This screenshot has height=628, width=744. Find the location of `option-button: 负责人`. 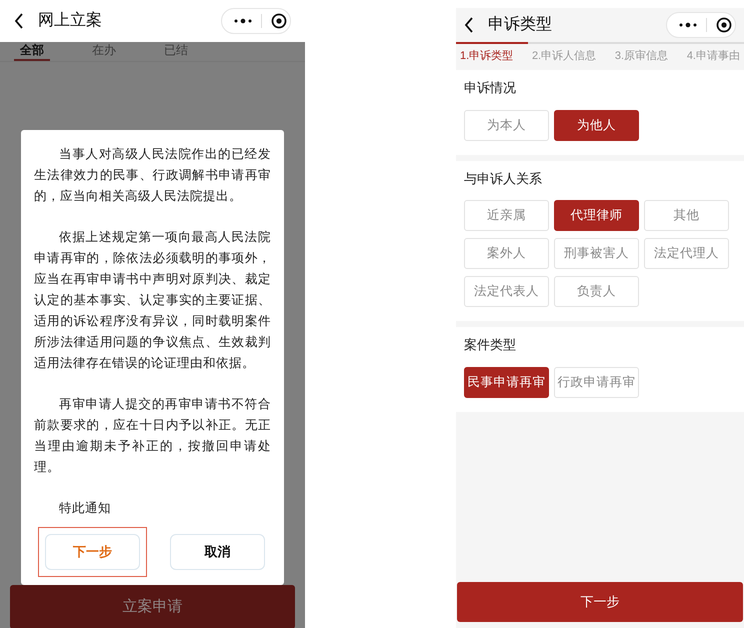

option-button: 负责人 is located at coordinates (596, 291).